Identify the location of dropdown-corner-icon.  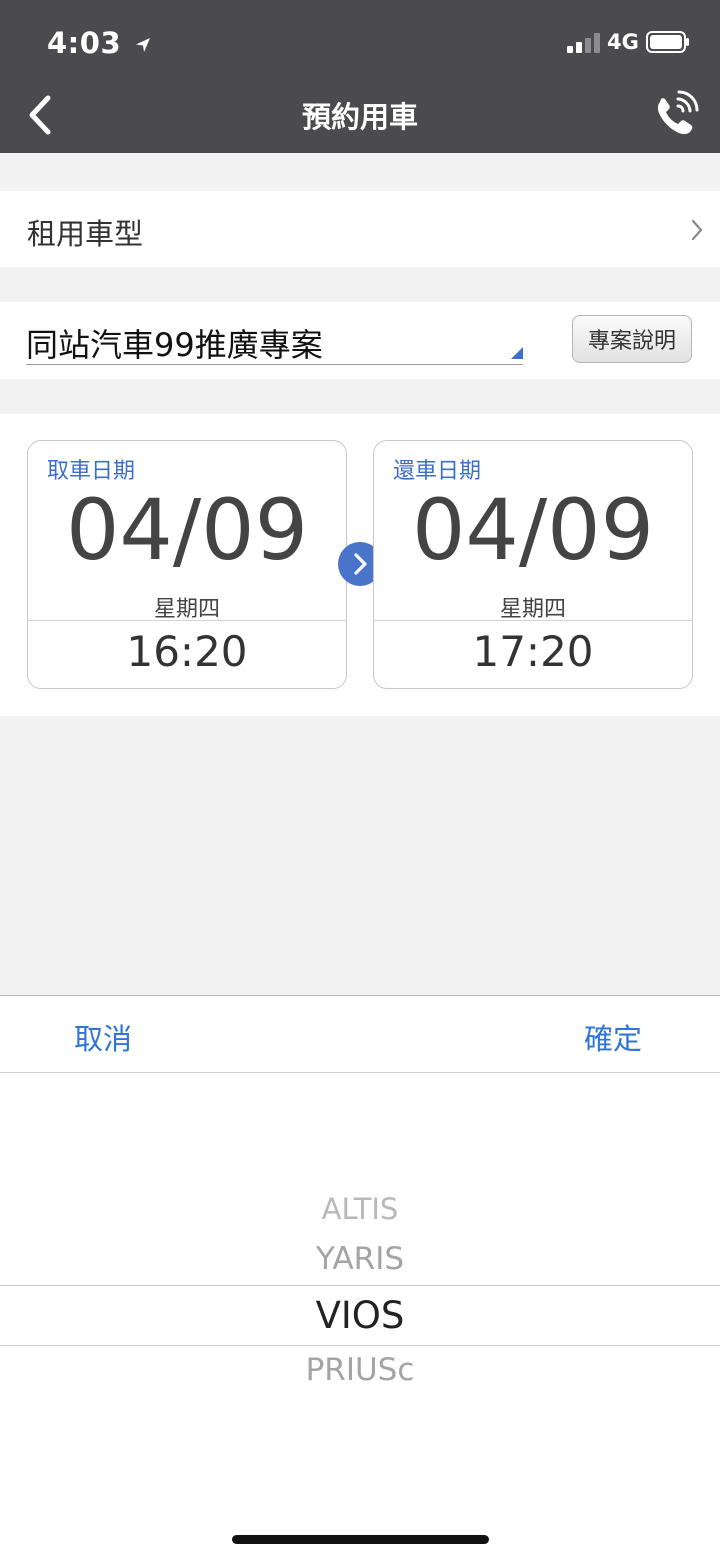
(517, 353).